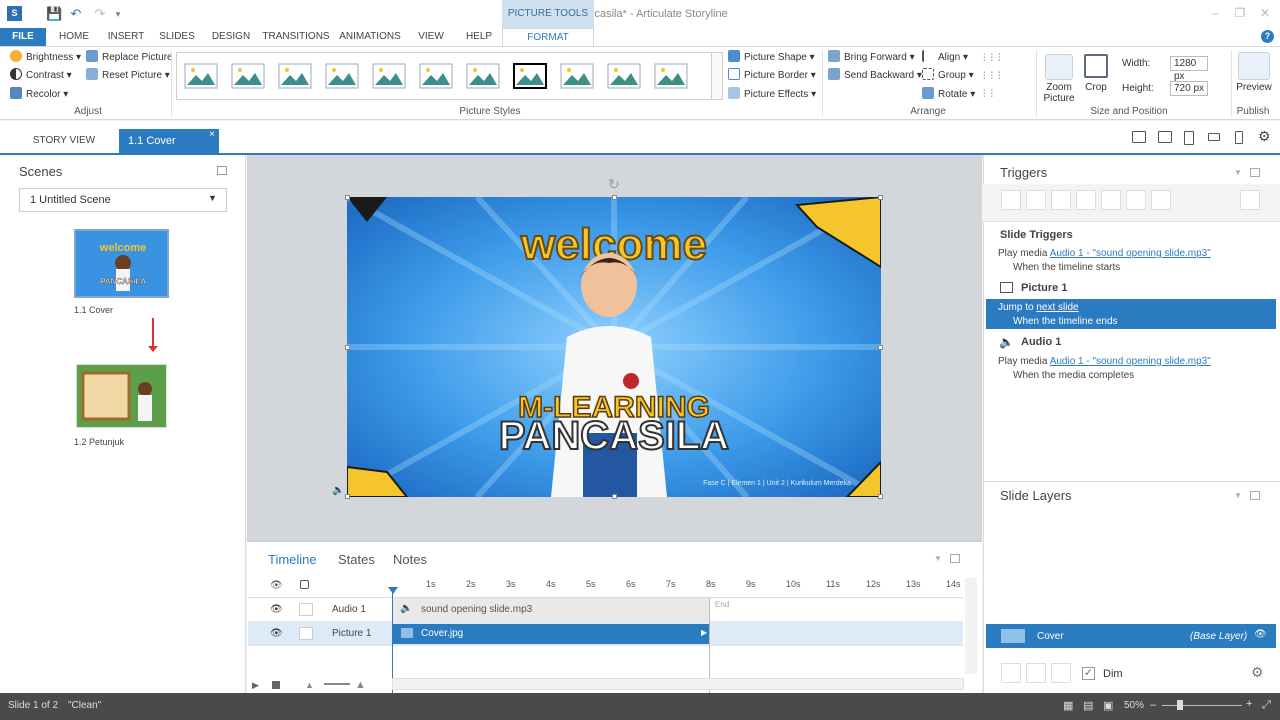  What do you see at coordinates (1136, 200) in the screenshot?
I see `move-up-icon` at bounding box center [1136, 200].